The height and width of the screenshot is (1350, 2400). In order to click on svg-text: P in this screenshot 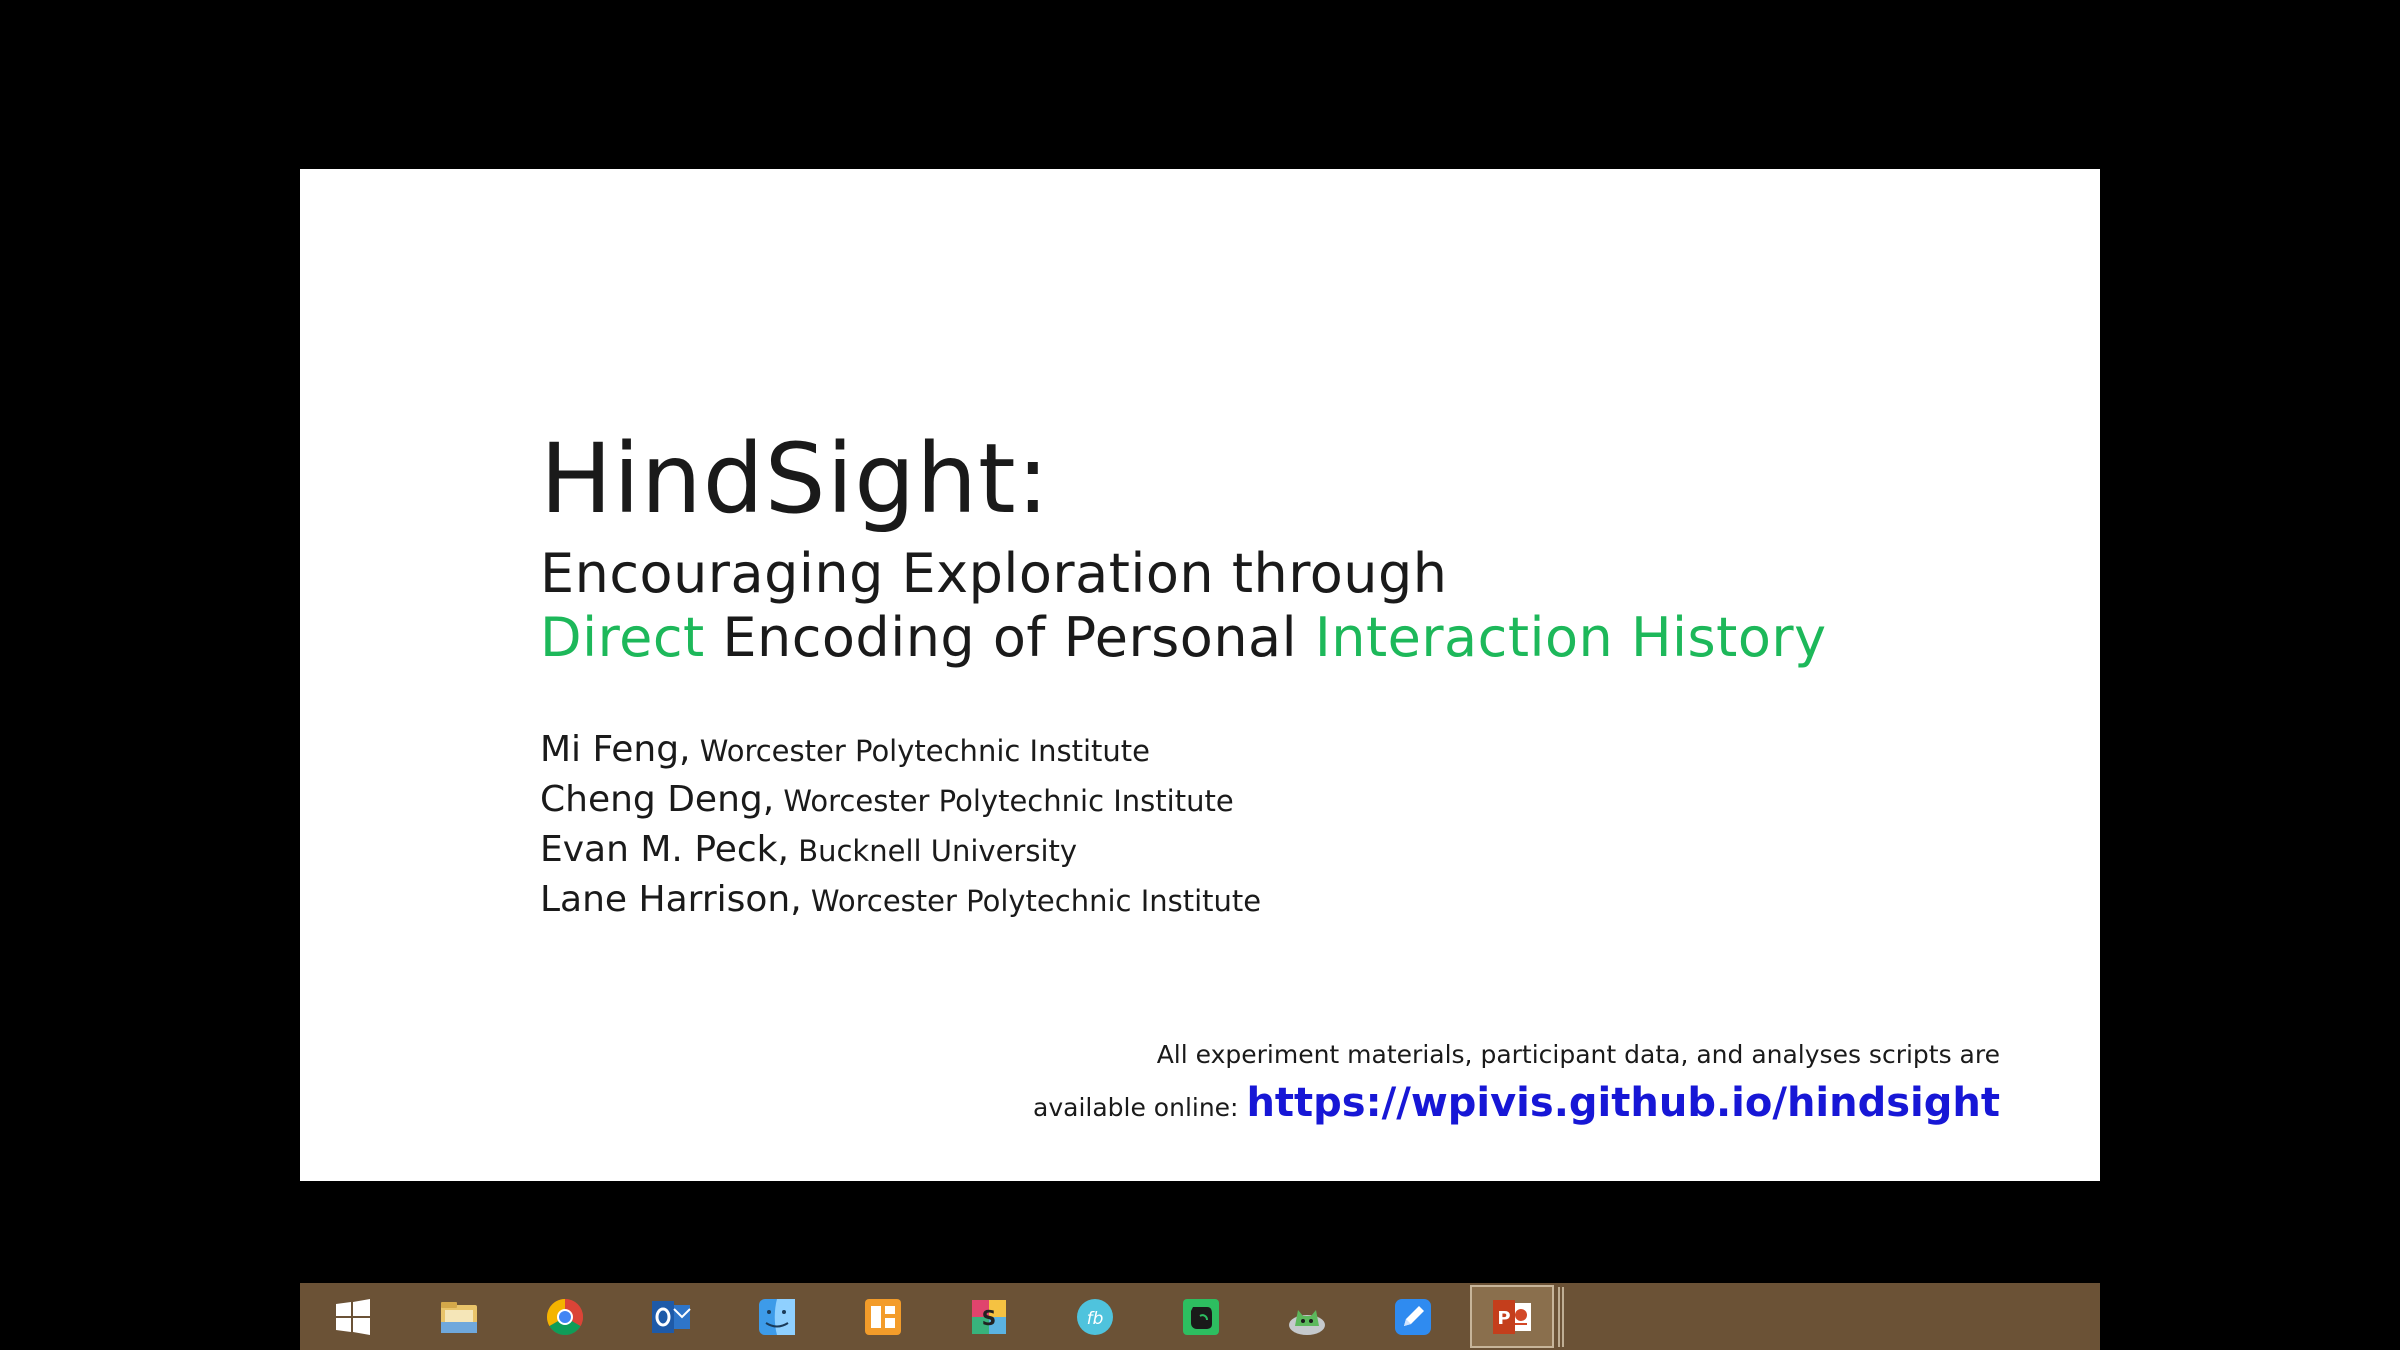, I will do `click(1503, 1318)`.